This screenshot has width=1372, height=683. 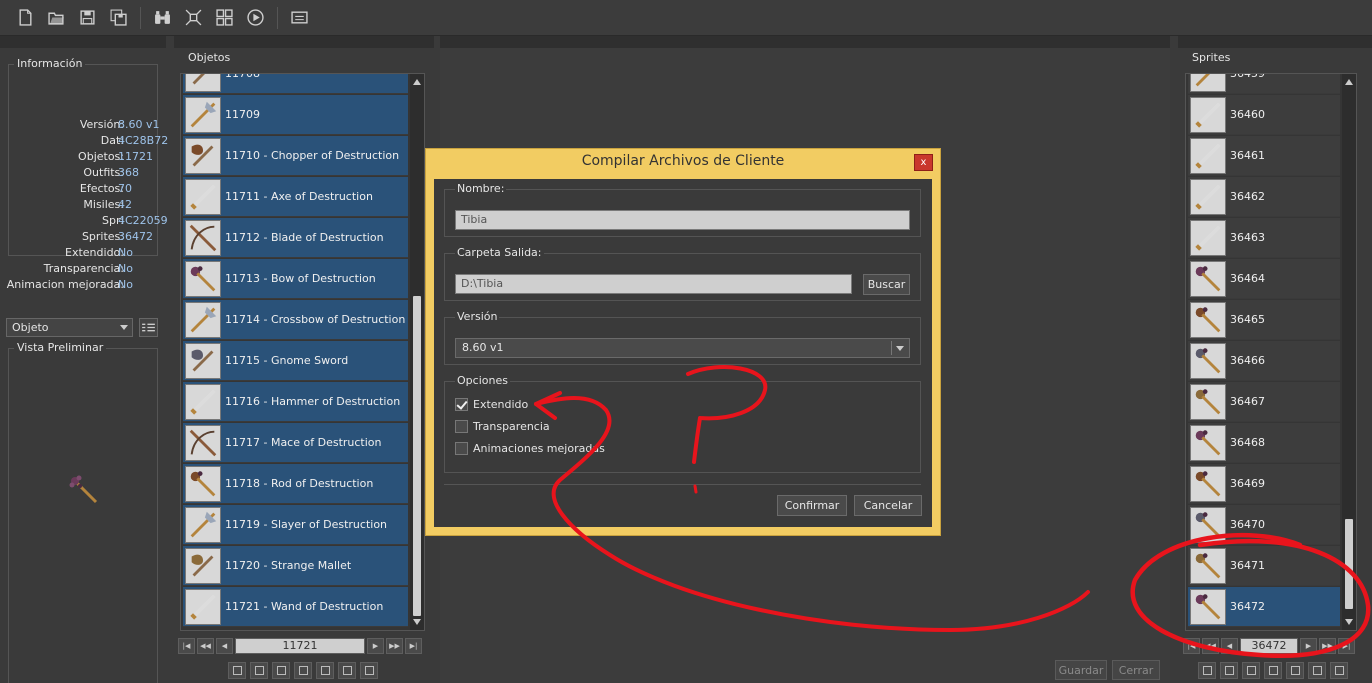 I want to click on list-item: 11712 - Blade of Destruction, so click(x=295, y=238).